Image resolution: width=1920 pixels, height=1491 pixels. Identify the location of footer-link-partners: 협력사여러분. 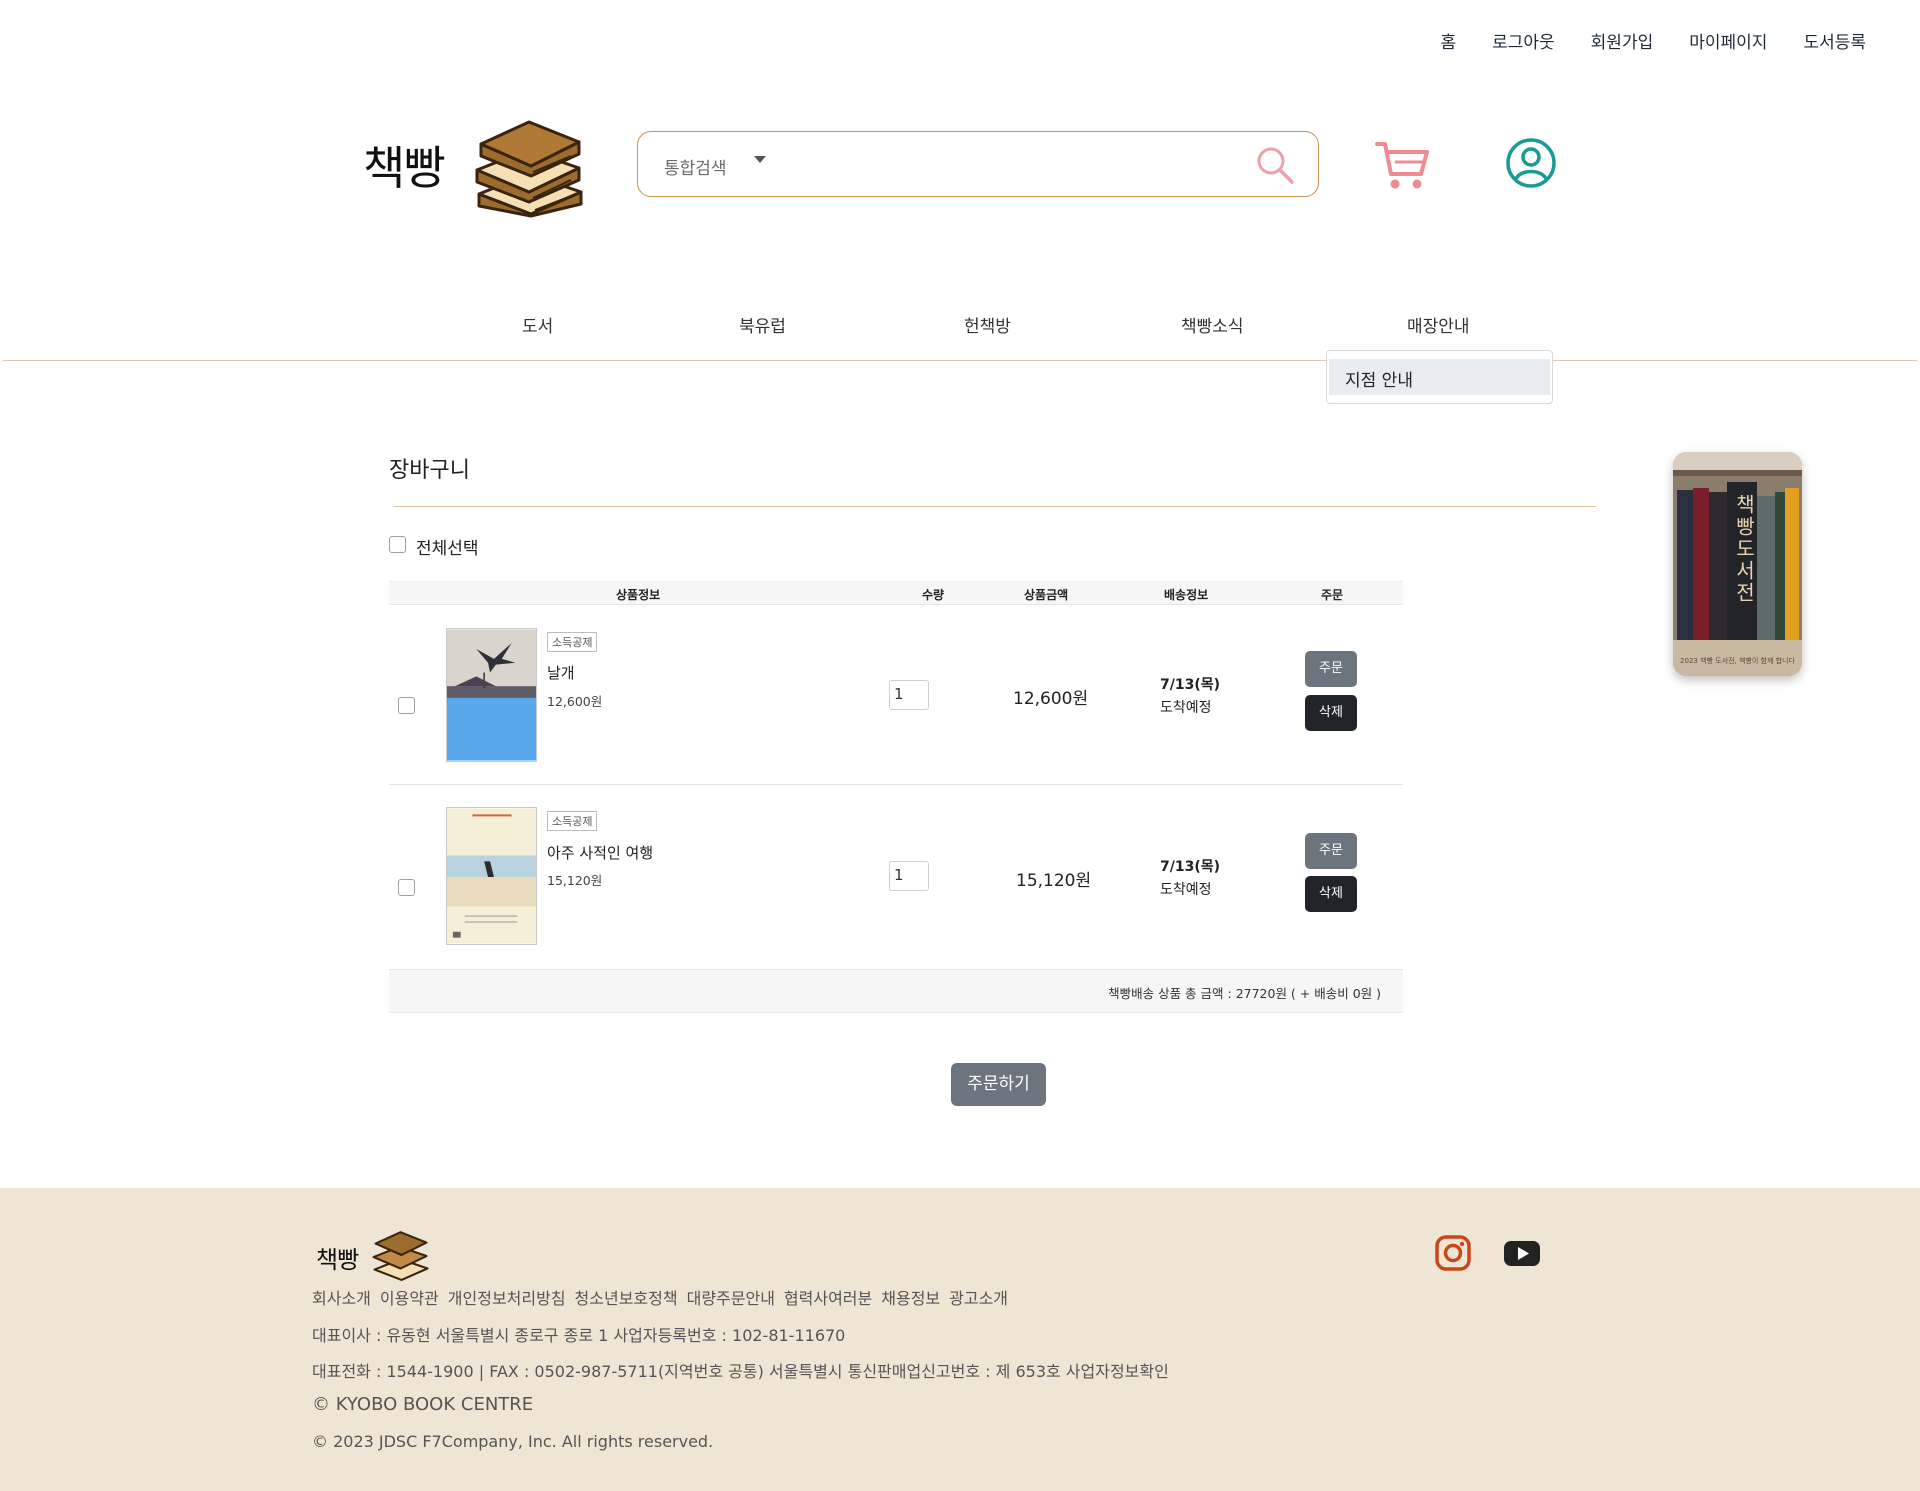
(828, 1297).